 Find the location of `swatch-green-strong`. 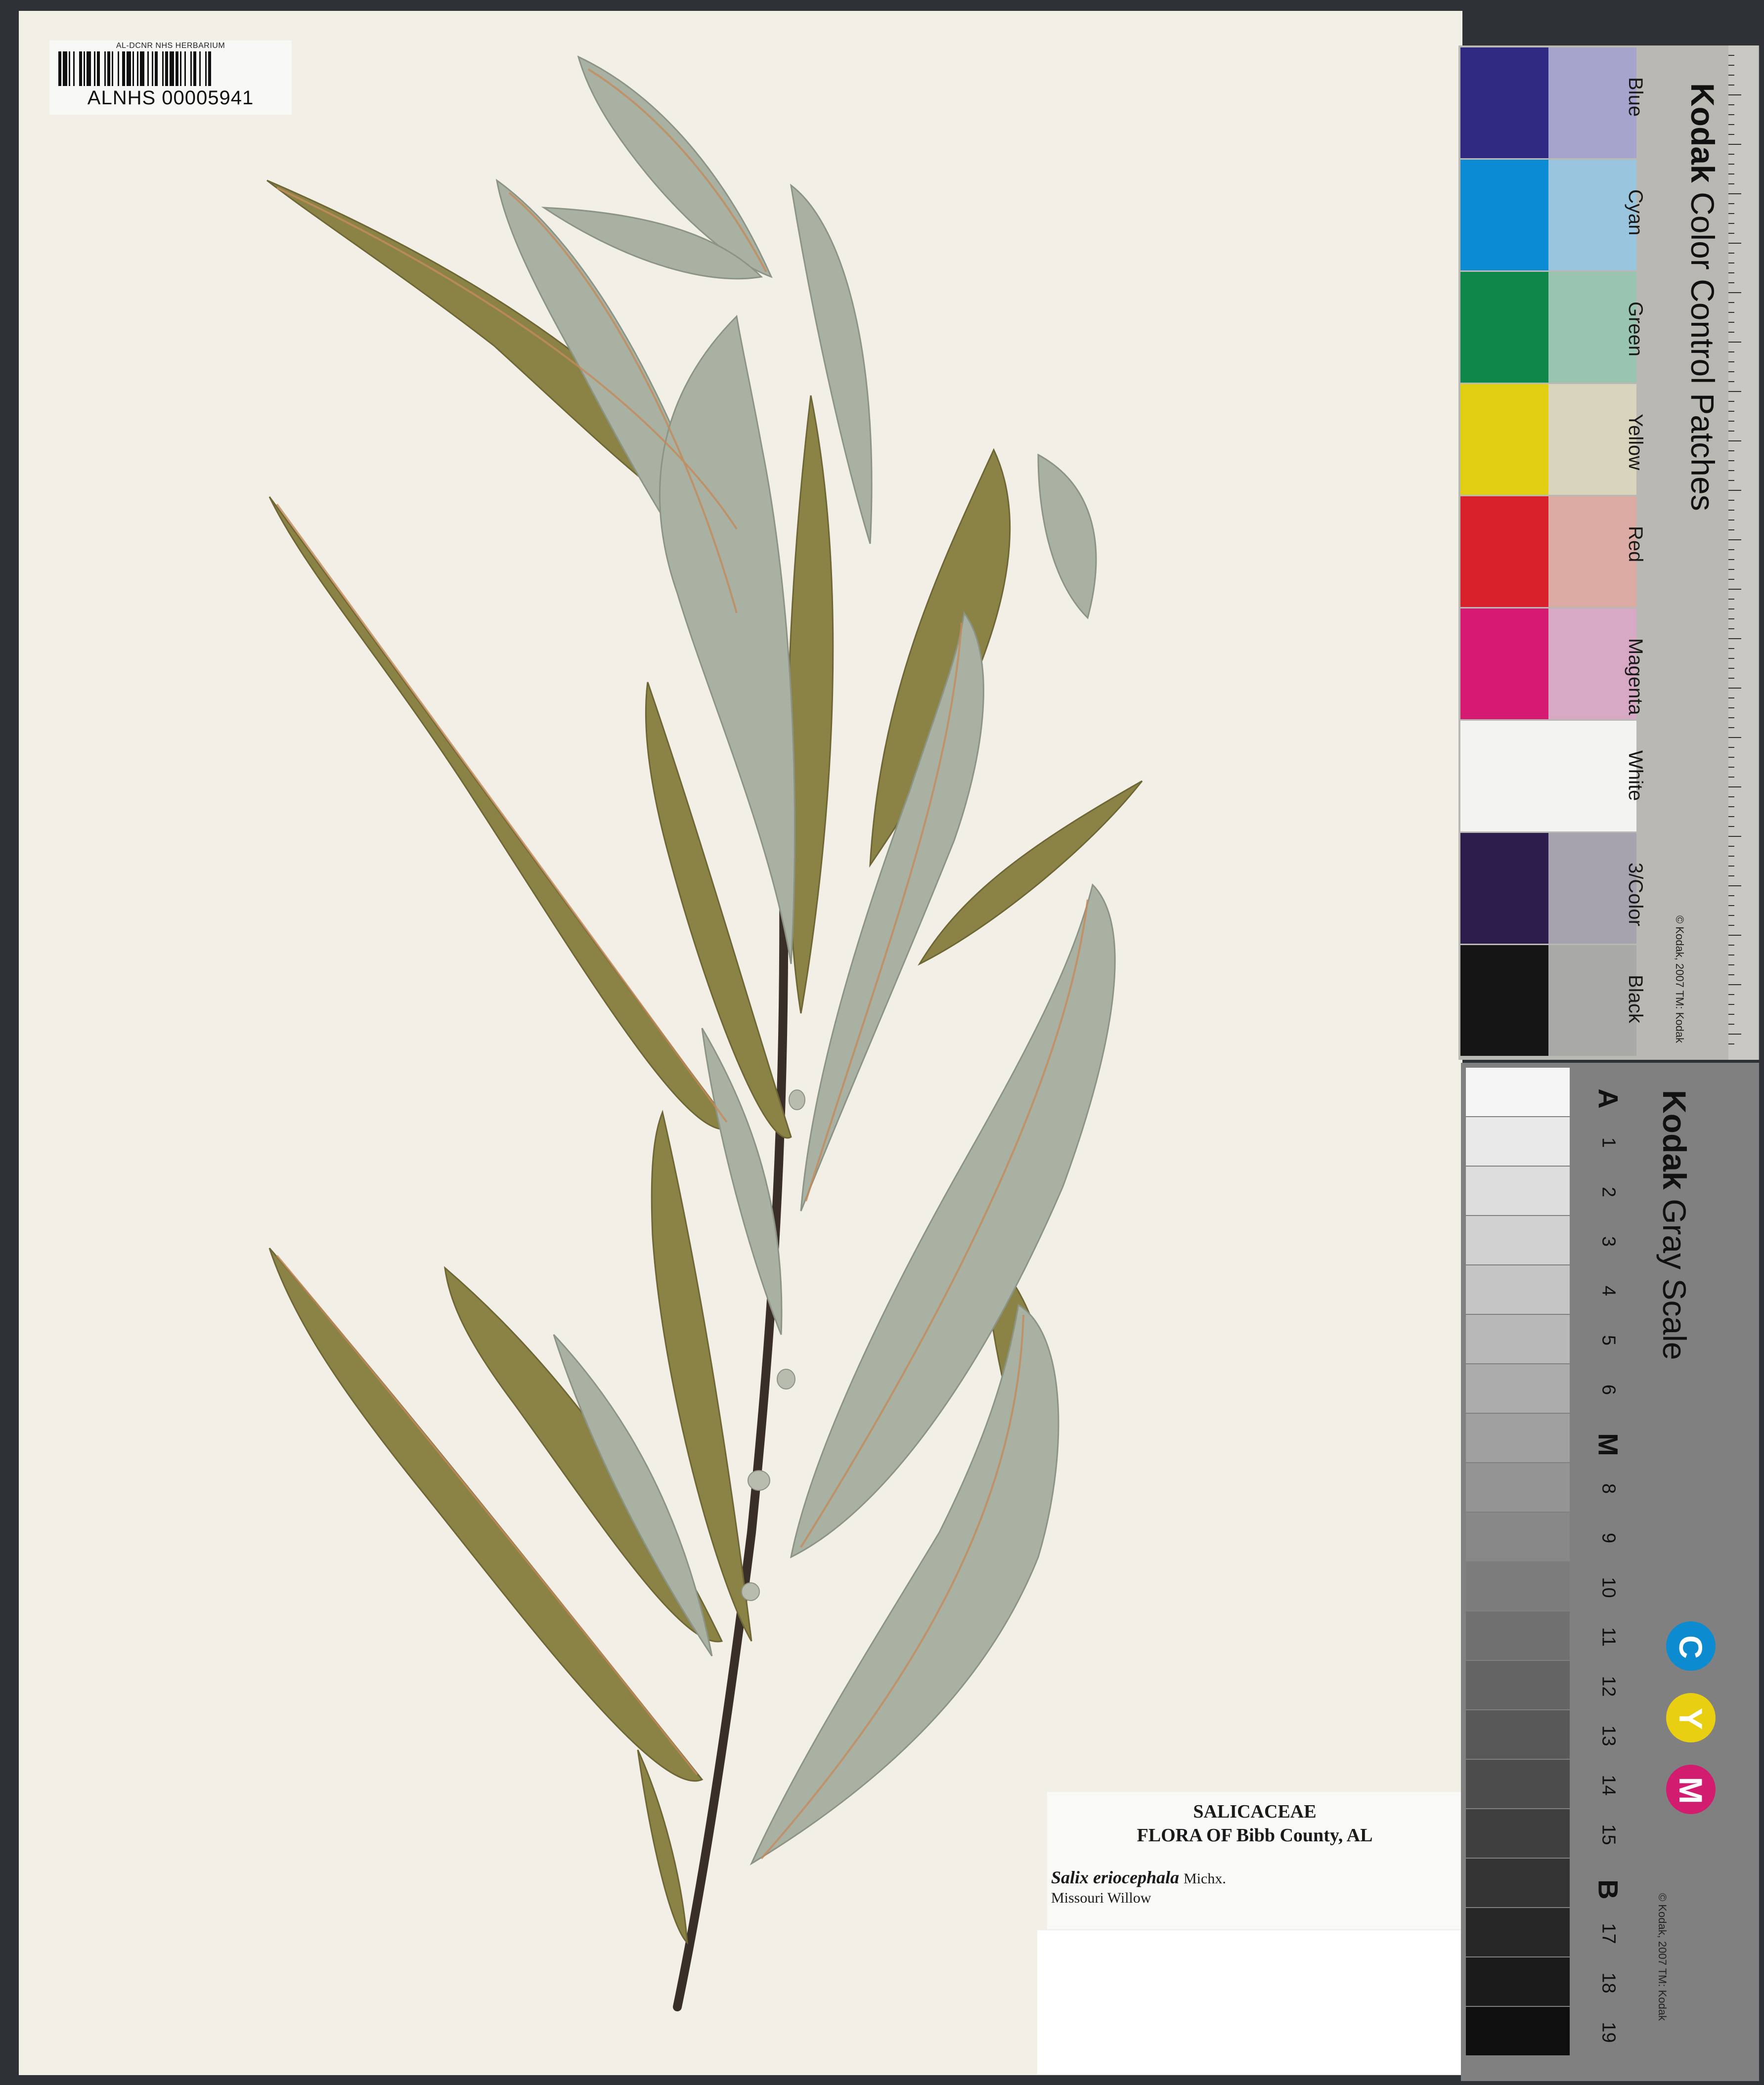

swatch-green-strong is located at coordinates (1504, 327).